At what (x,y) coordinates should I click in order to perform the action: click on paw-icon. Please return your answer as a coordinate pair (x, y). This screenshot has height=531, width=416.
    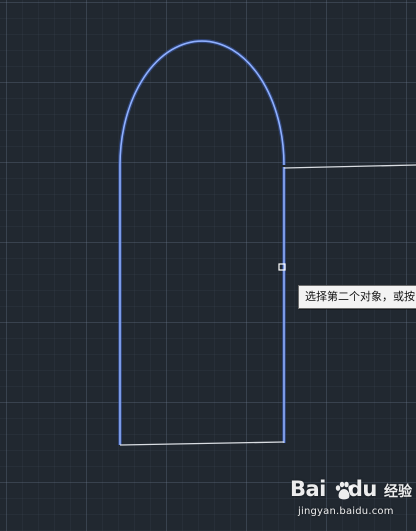
    Looking at the image, I should click on (344, 490).